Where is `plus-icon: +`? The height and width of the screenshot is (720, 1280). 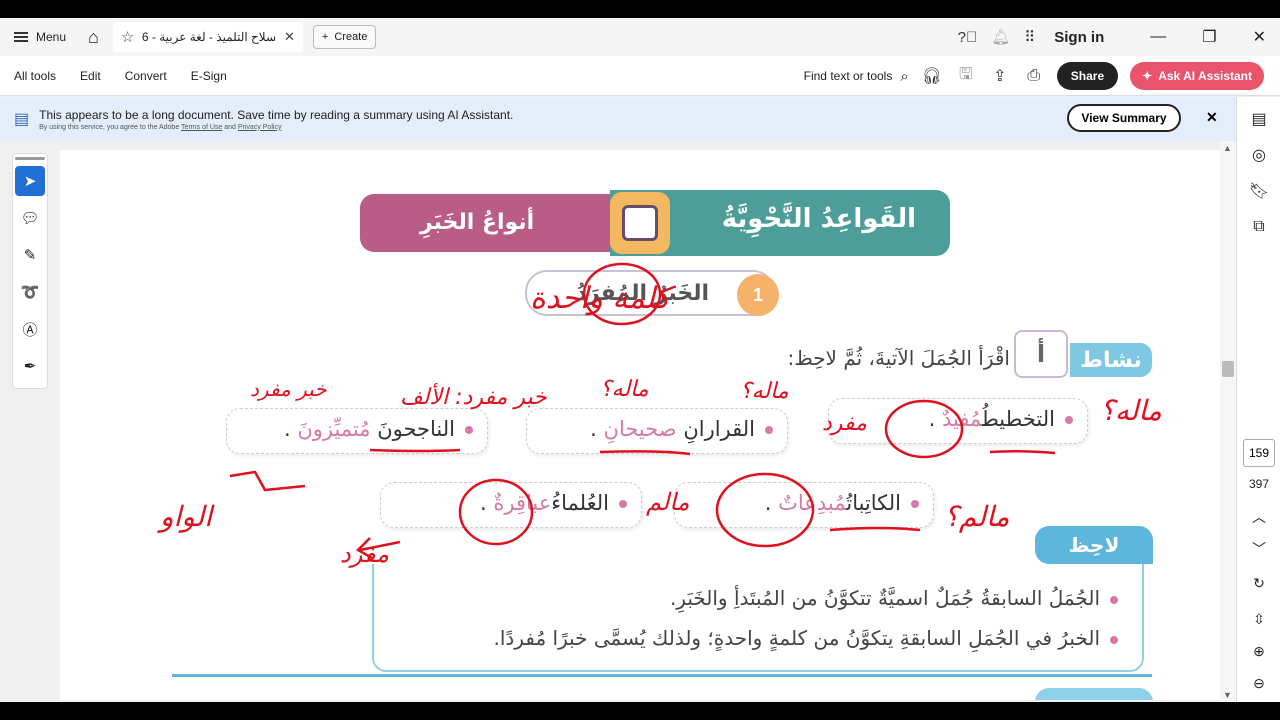 plus-icon: + is located at coordinates (325, 37).